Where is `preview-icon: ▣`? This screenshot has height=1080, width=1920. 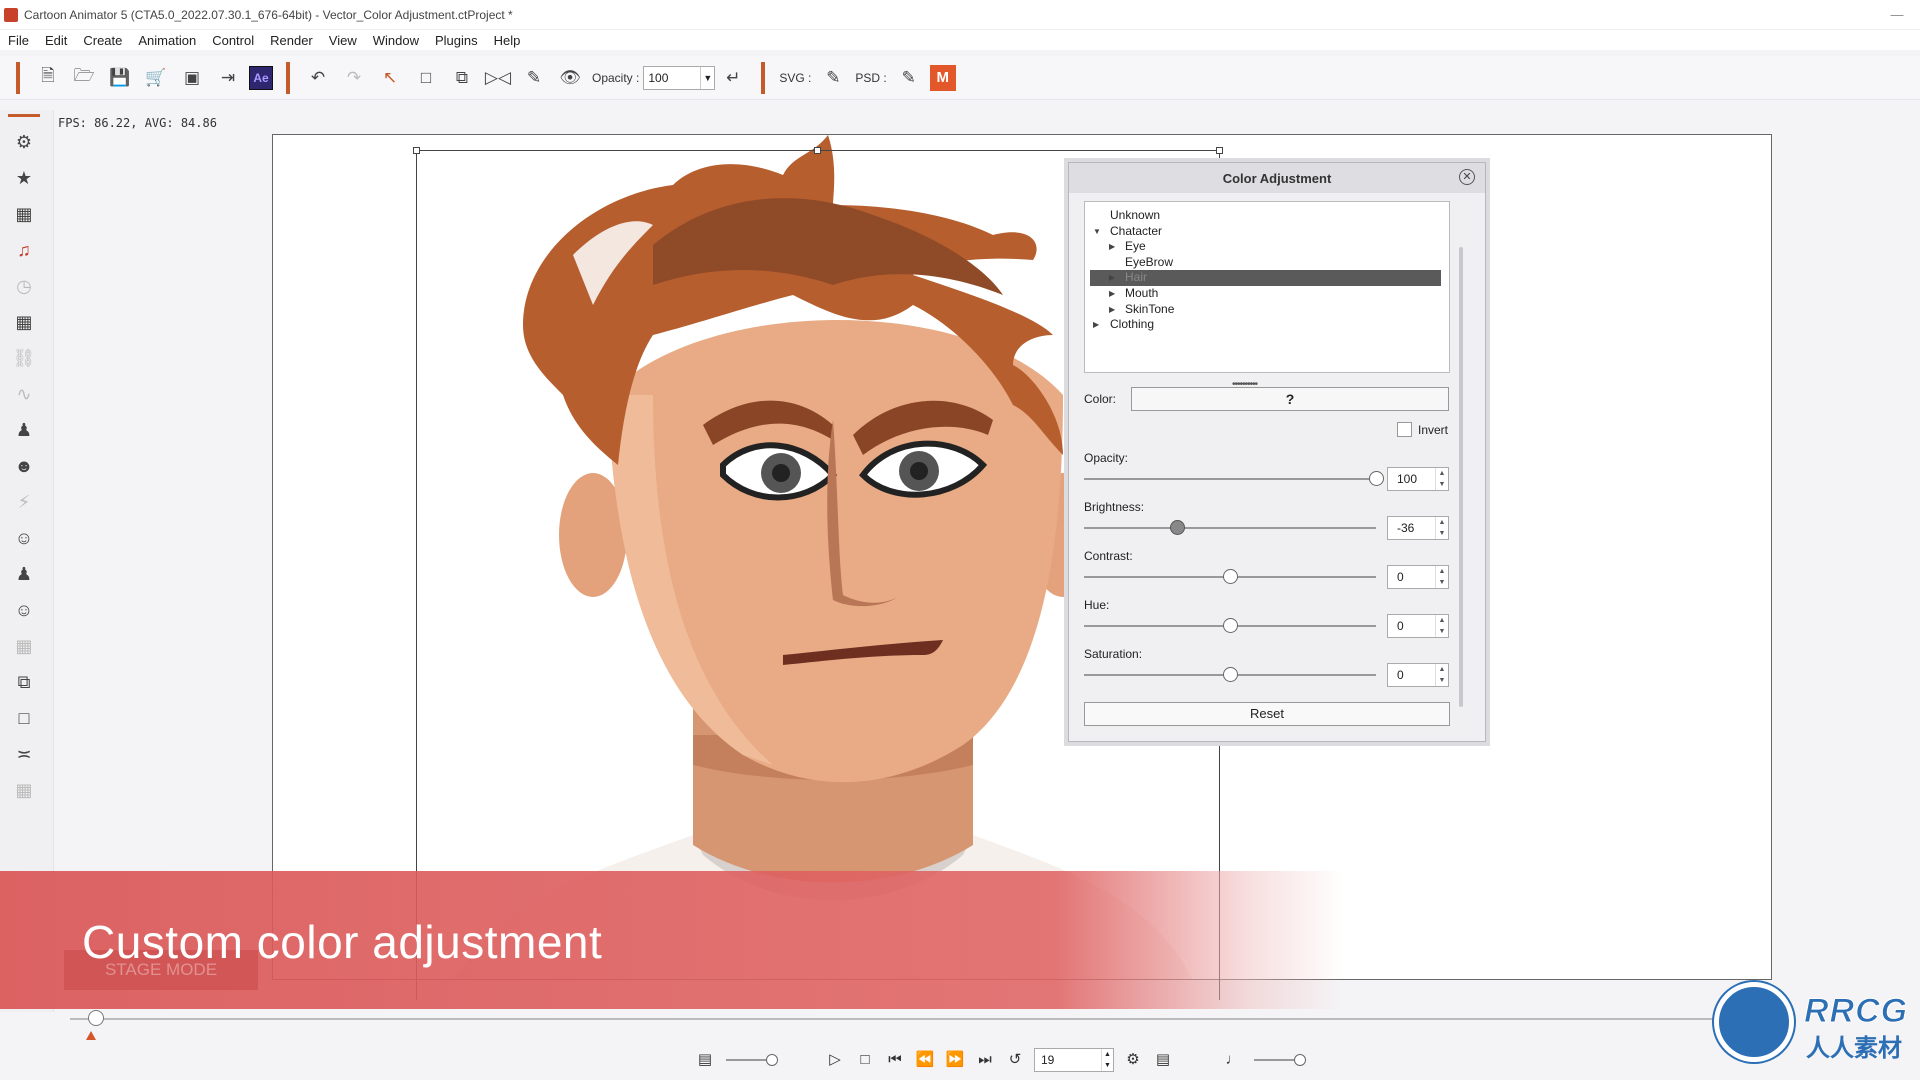 preview-icon: ▣ is located at coordinates (192, 78).